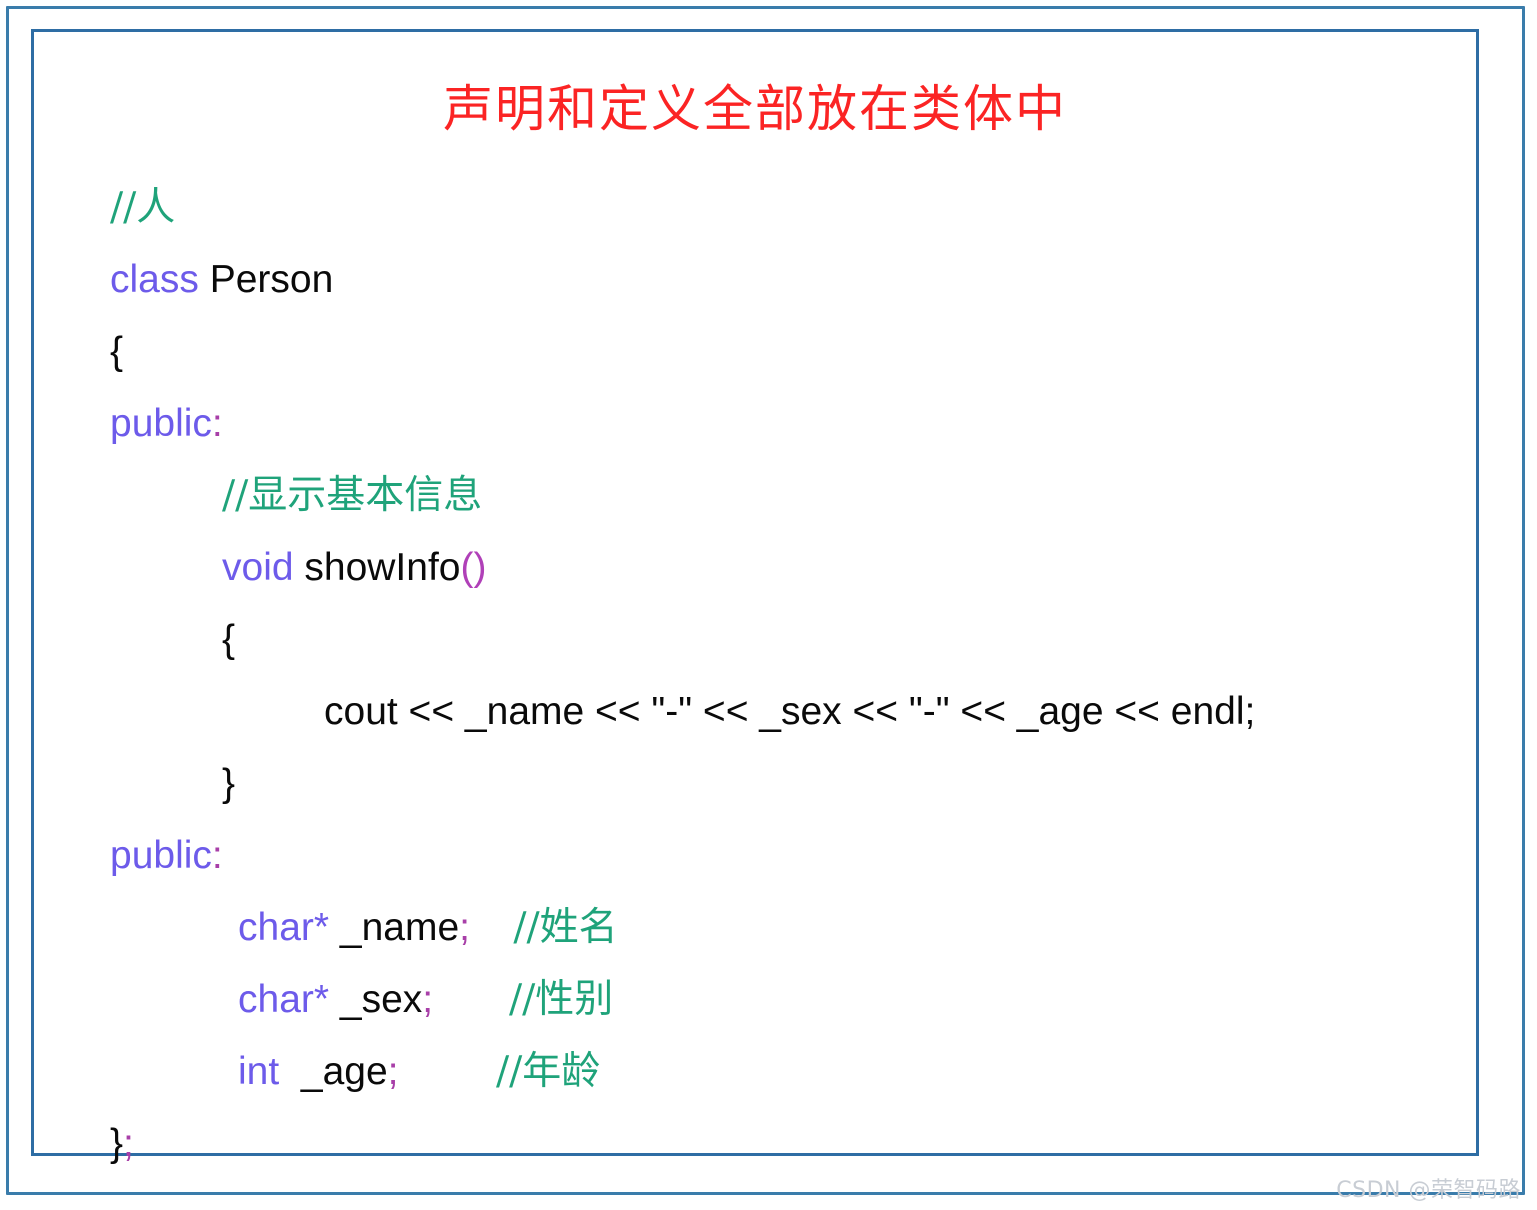 This screenshot has width=1537, height=1210. What do you see at coordinates (333, 1071) in the screenshot?
I see `code-token-plain: _age` at bounding box center [333, 1071].